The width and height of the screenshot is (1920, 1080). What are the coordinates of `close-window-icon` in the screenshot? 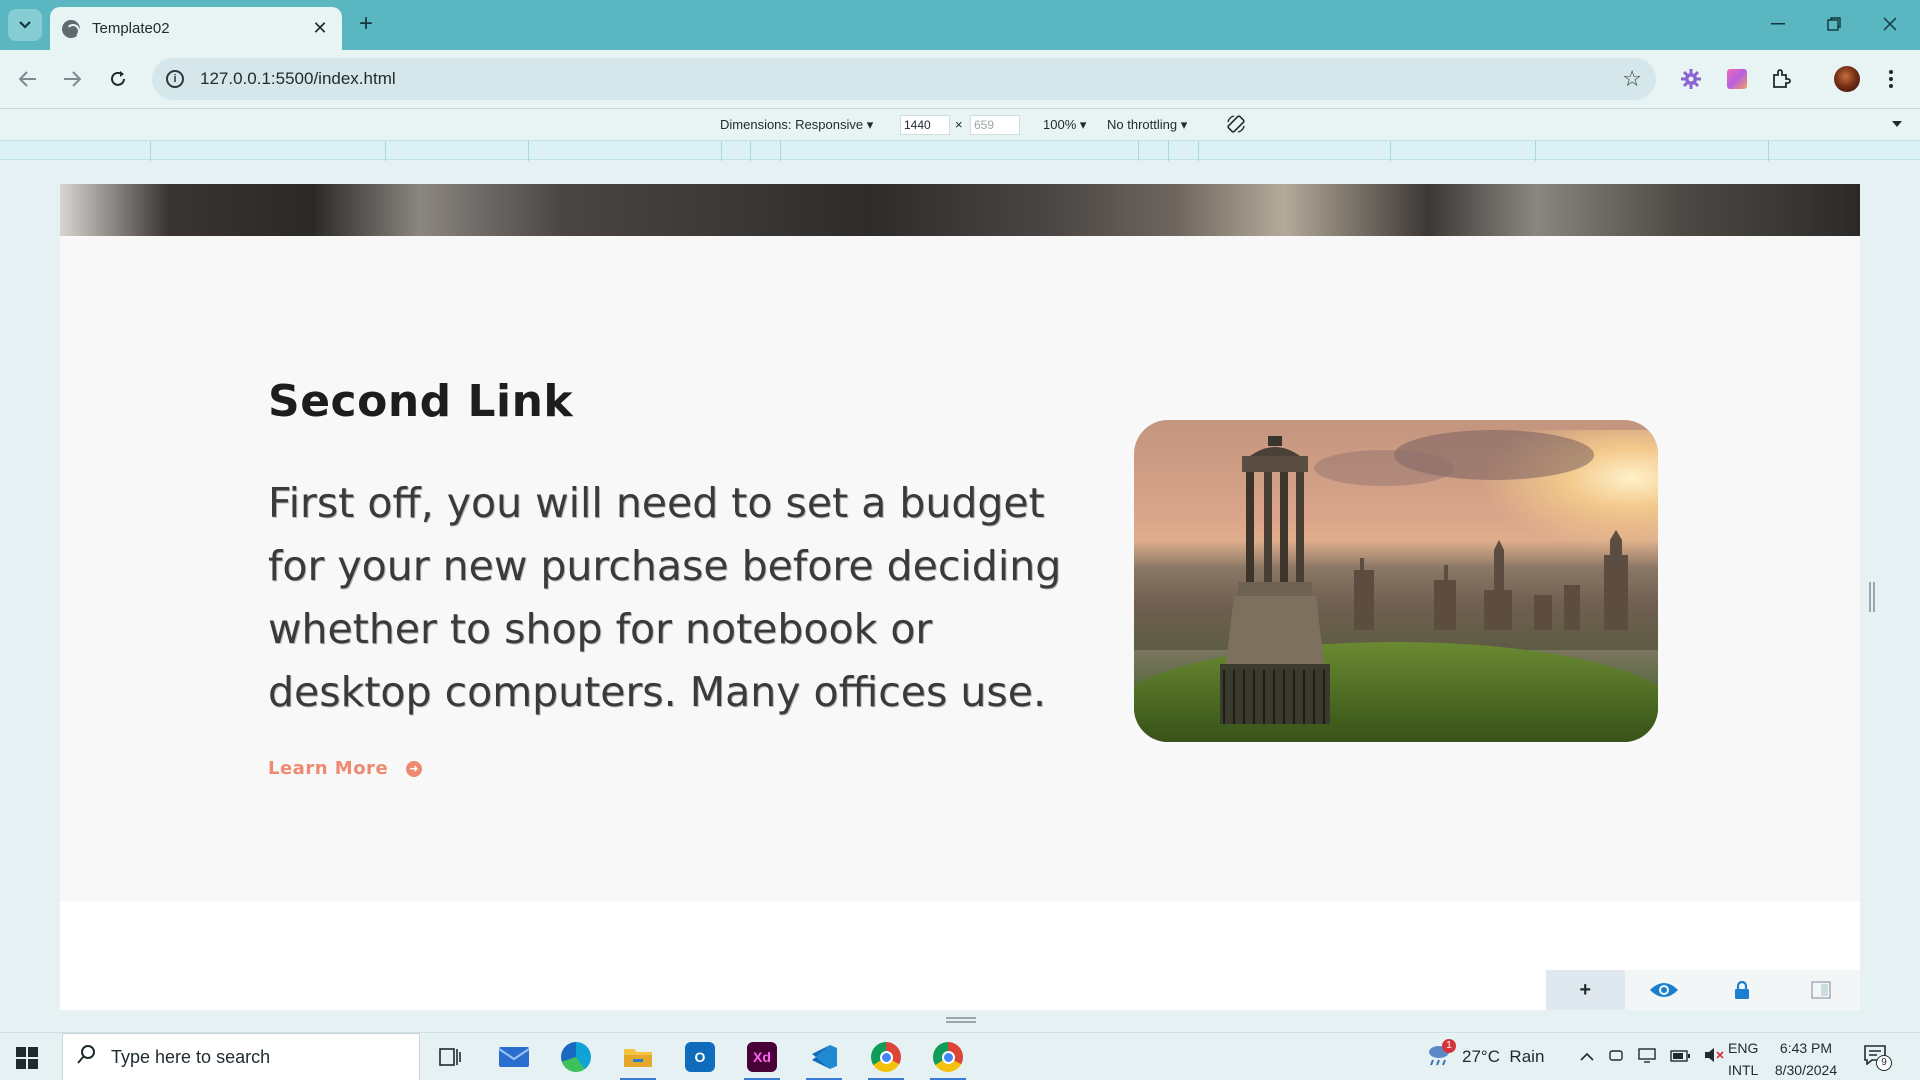 It's located at (1890, 24).